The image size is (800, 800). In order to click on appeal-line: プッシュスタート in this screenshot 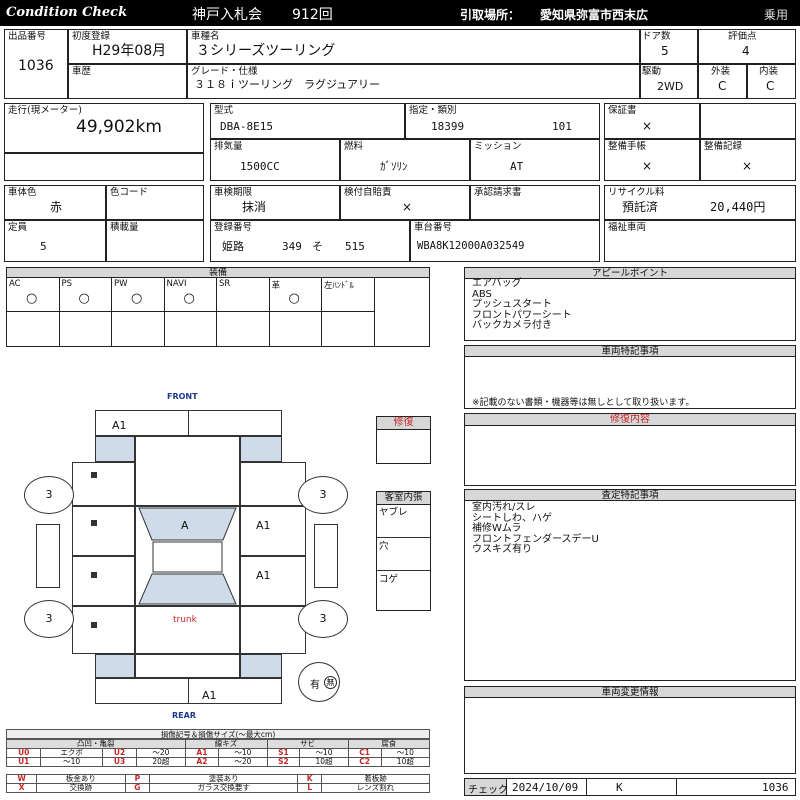, I will do `click(512, 304)`.